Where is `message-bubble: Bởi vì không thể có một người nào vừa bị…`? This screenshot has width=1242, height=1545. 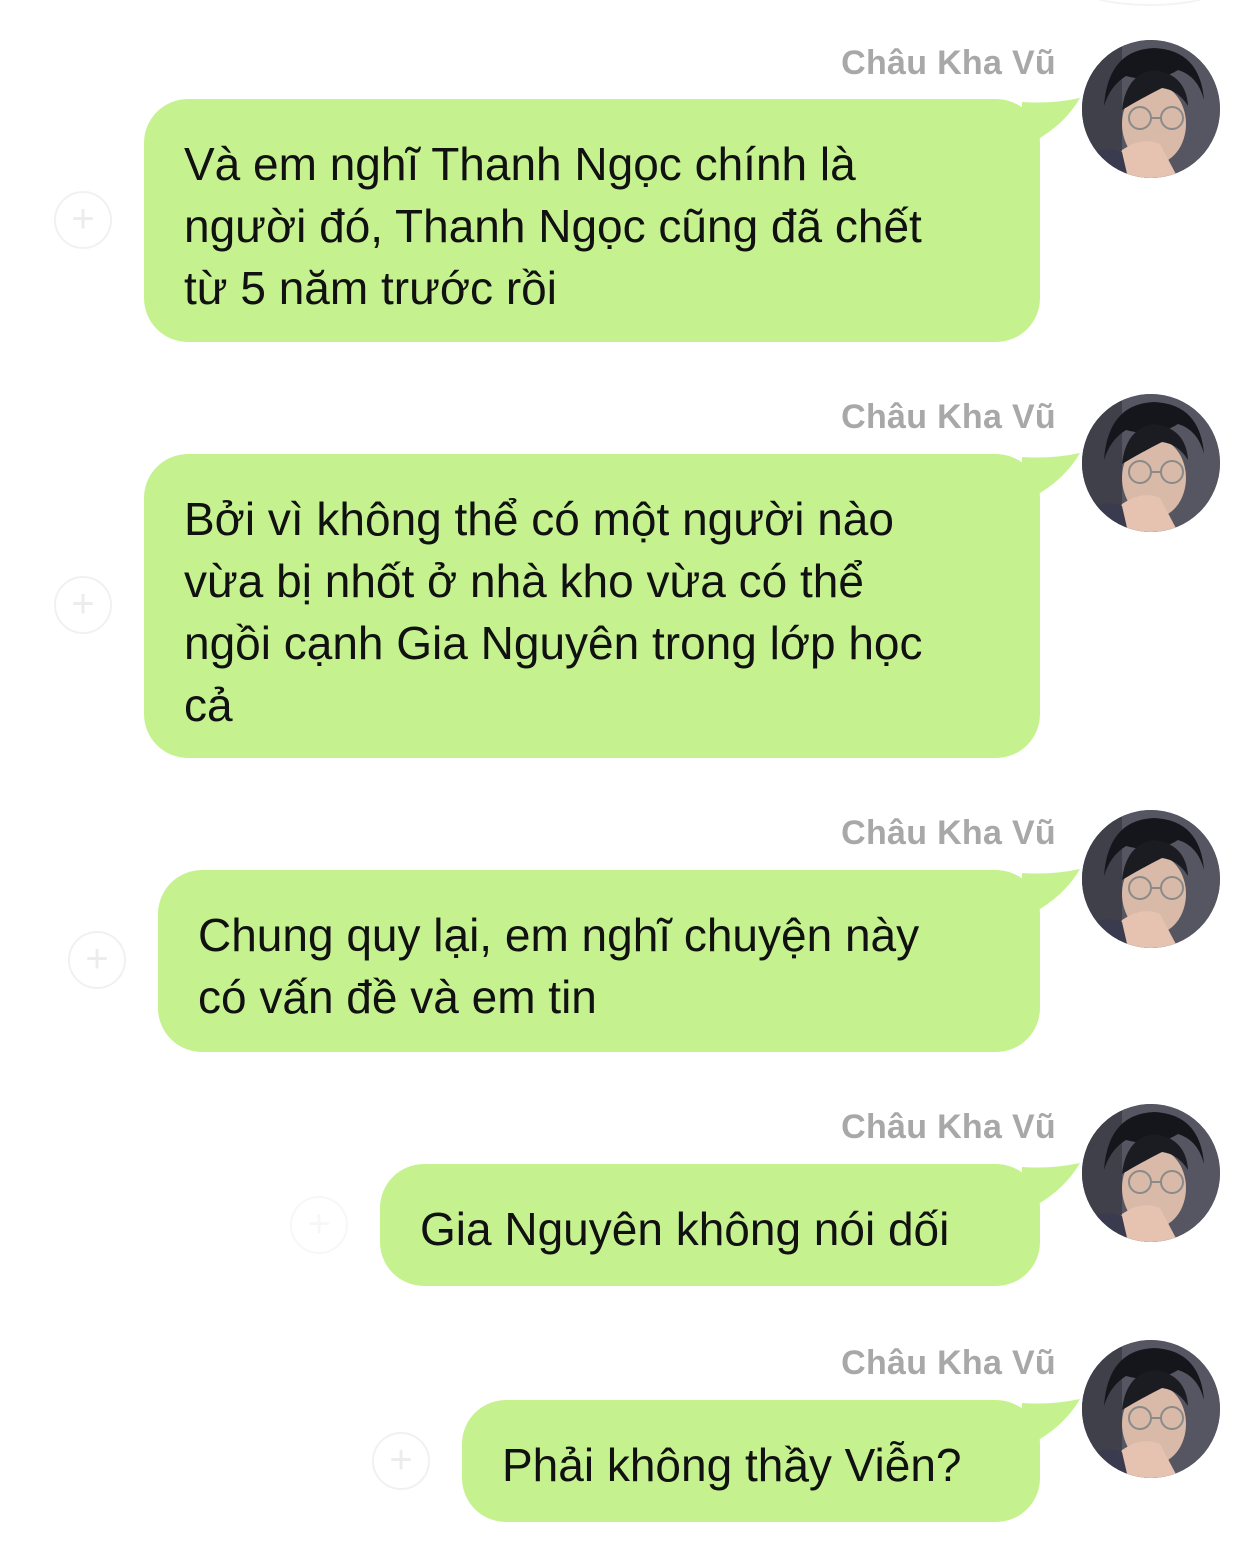 message-bubble: Bởi vì không thể có một người nào vừa bị… is located at coordinates (592, 606).